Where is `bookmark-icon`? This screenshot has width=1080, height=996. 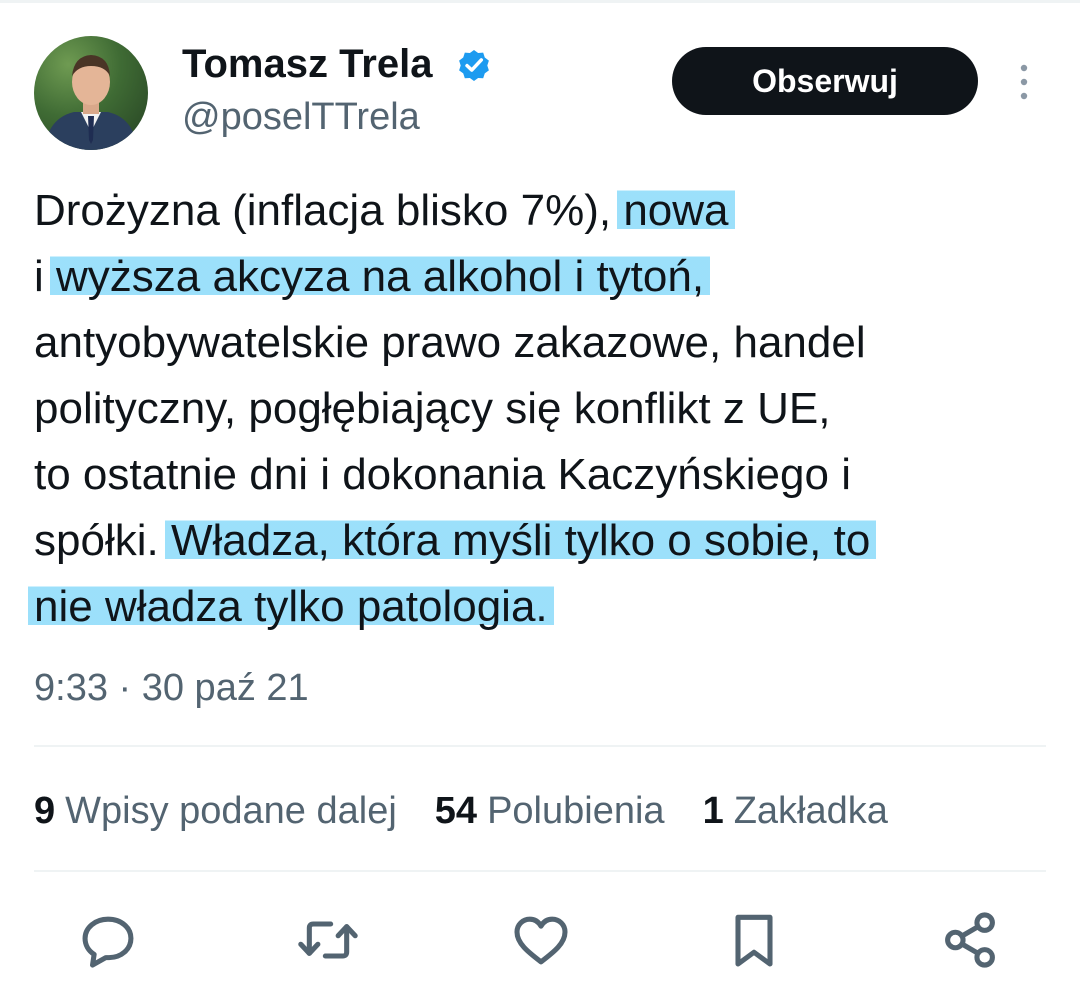 bookmark-icon is located at coordinates (754, 940).